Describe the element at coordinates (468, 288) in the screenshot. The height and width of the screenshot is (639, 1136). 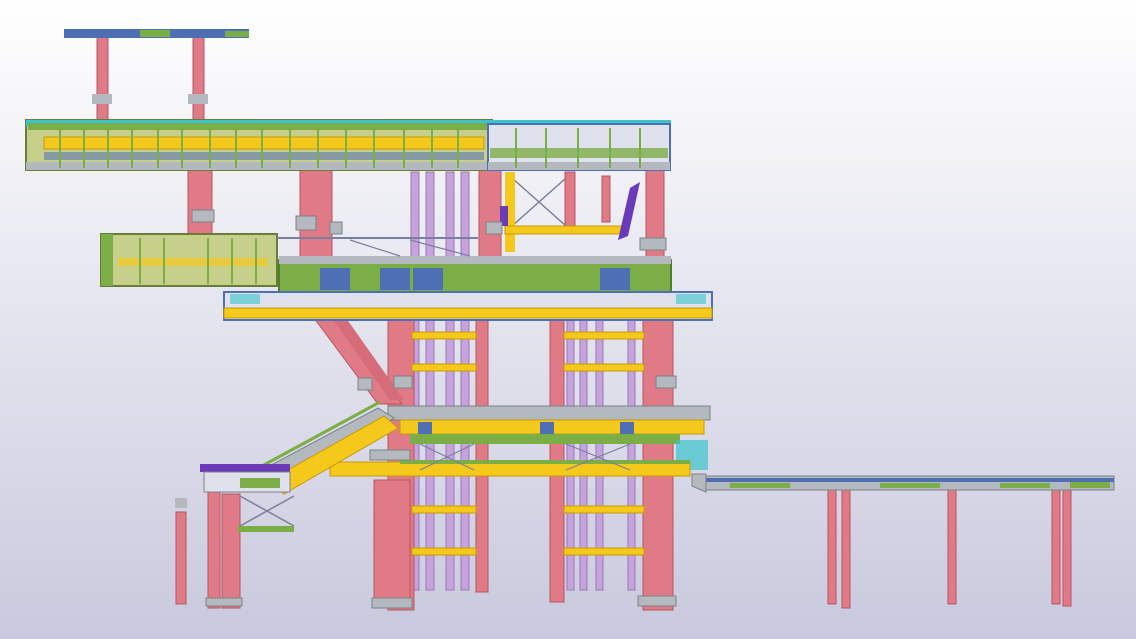
I see `middle-main-deck` at that location.